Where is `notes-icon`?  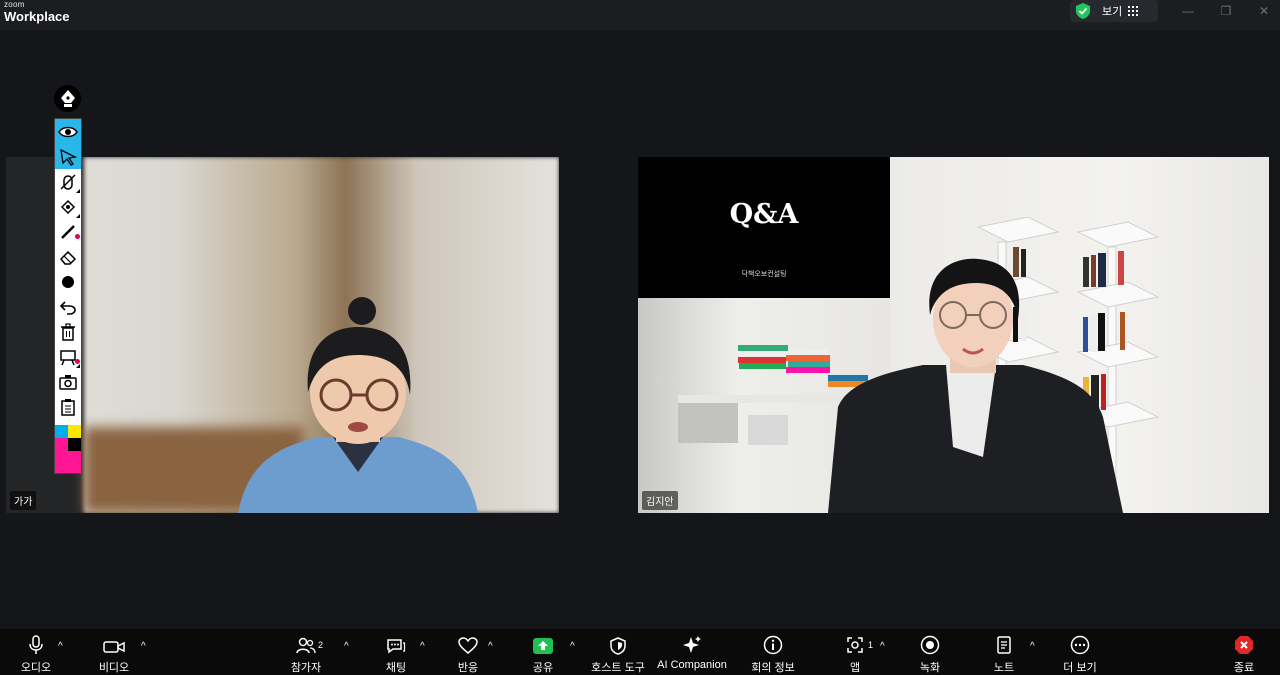
notes-icon is located at coordinates (1004, 645).